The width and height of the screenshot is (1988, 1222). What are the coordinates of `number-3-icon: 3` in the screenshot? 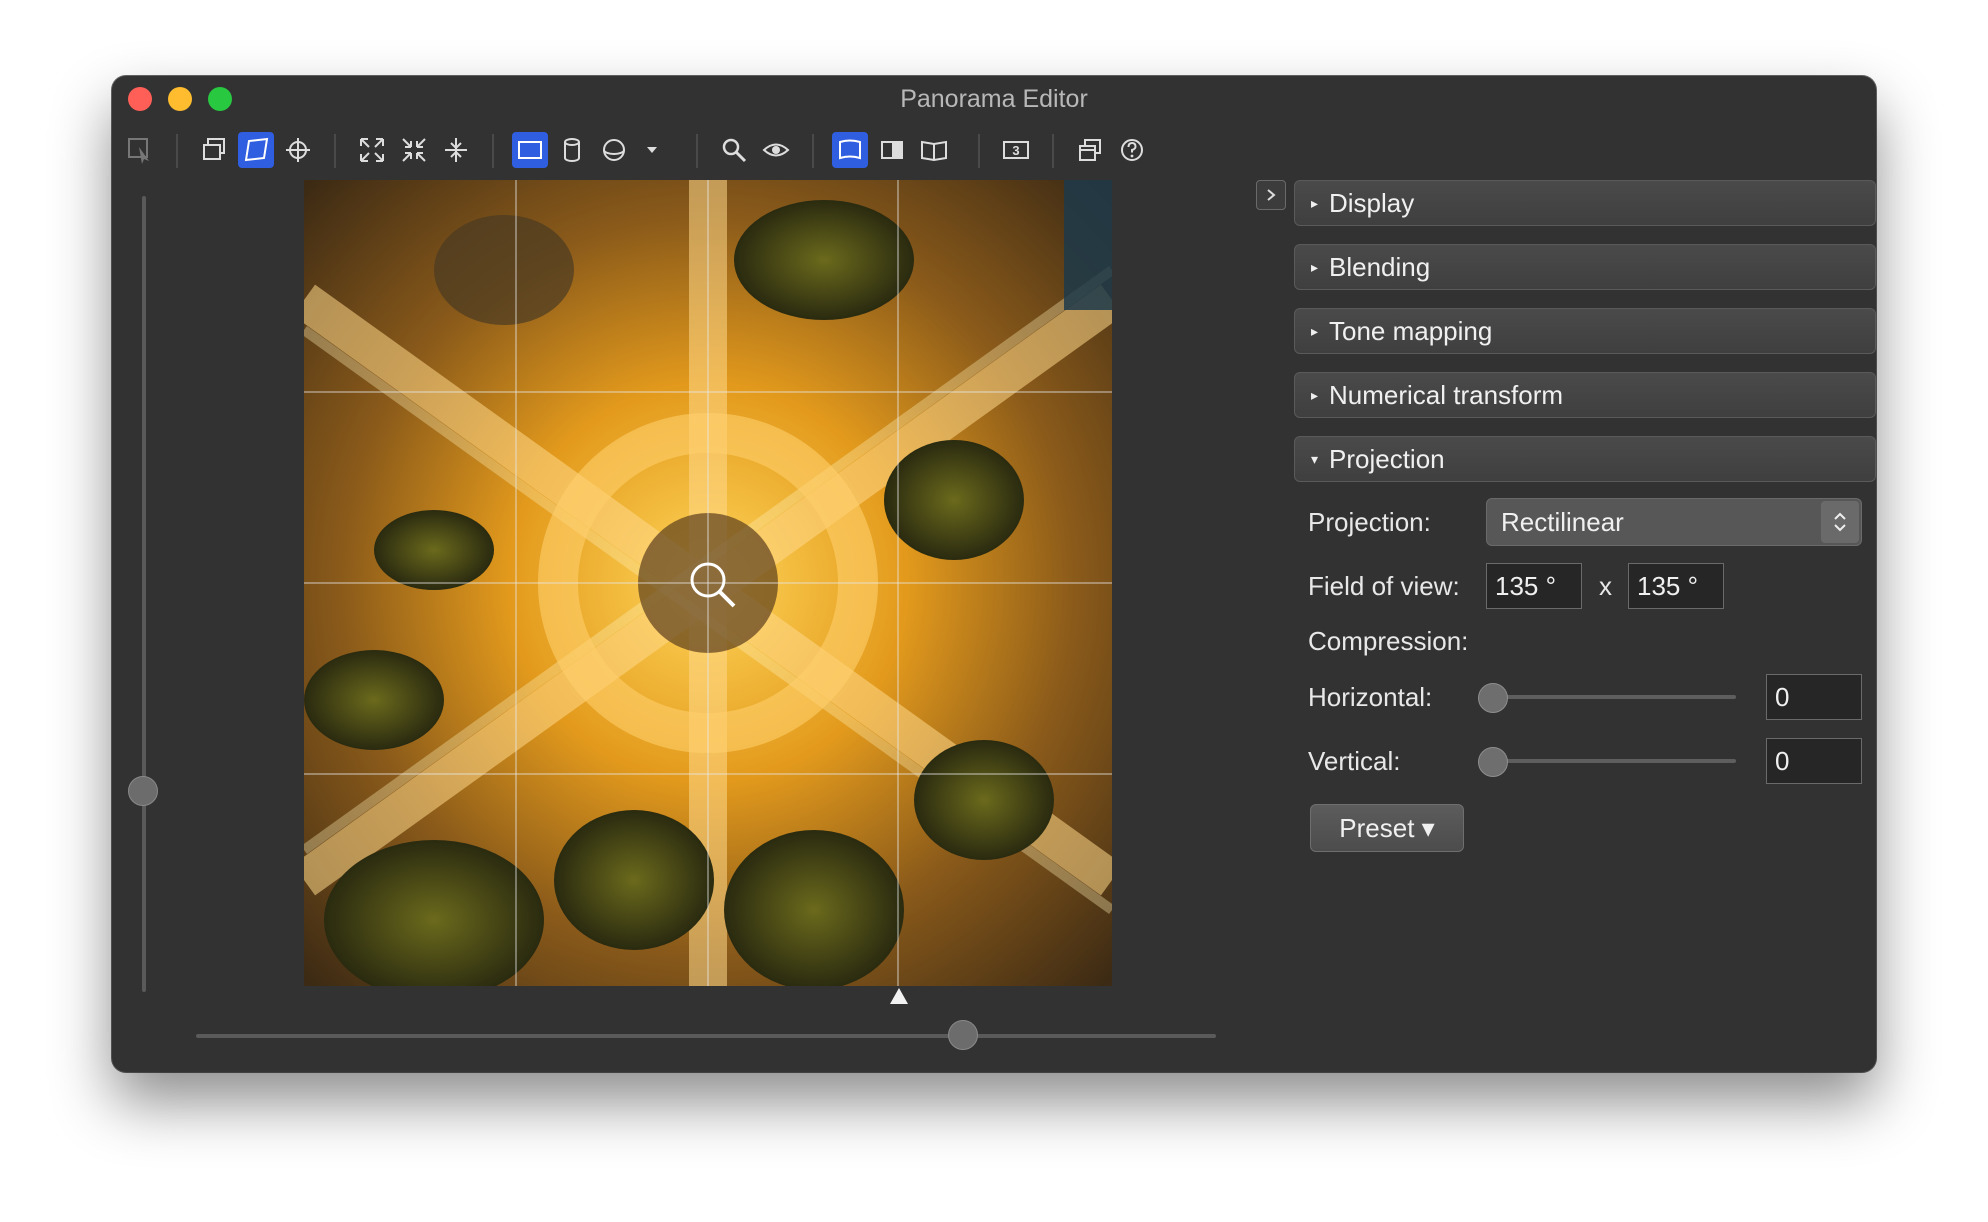 It's located at (1016, 150).